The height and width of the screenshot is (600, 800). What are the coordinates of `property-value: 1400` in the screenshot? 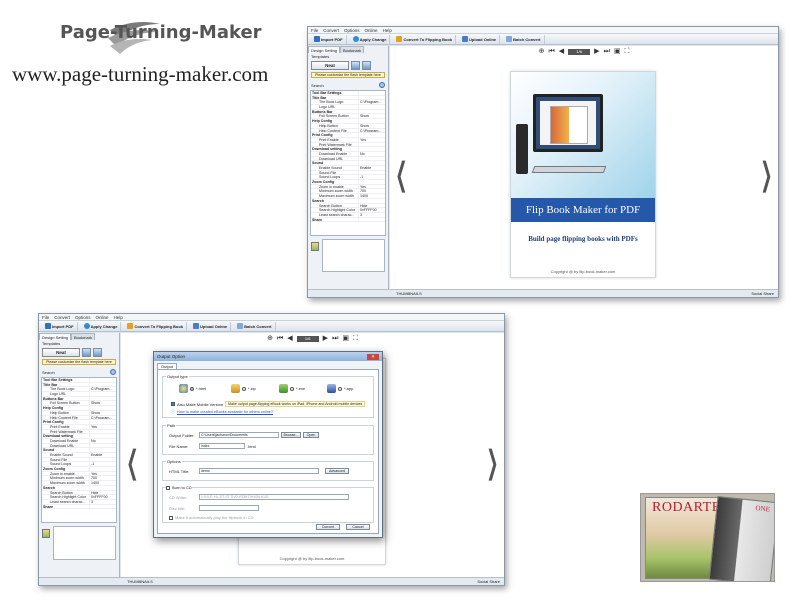 It's located at (102, 483).